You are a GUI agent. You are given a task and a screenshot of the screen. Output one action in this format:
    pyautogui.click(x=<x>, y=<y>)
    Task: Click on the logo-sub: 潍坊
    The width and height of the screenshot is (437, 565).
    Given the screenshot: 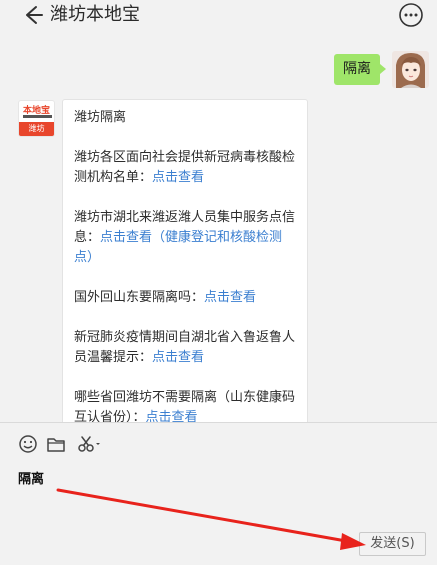 What is the action you would take?
    pyautogui.click(x=36, y=129)
    